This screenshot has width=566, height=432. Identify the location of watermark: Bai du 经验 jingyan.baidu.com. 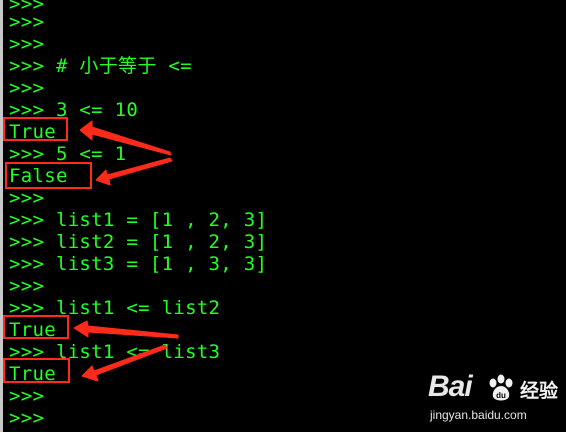
(493, 398).